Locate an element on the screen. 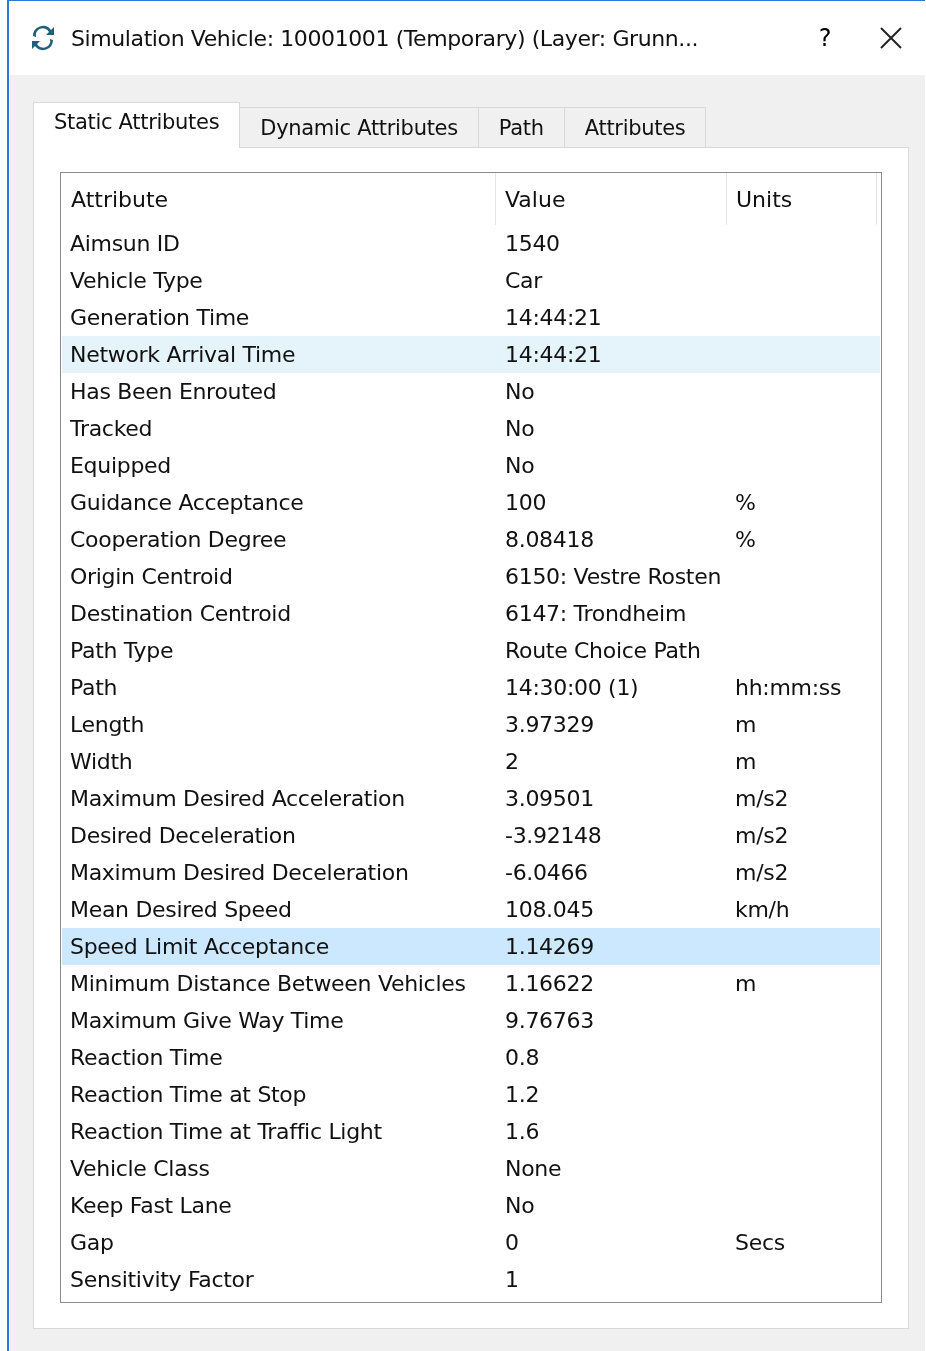 The height and width of the screenshot is (1351, 926). table-row: Guidance Acceptance 100 % is located at coordinates (471, 502).